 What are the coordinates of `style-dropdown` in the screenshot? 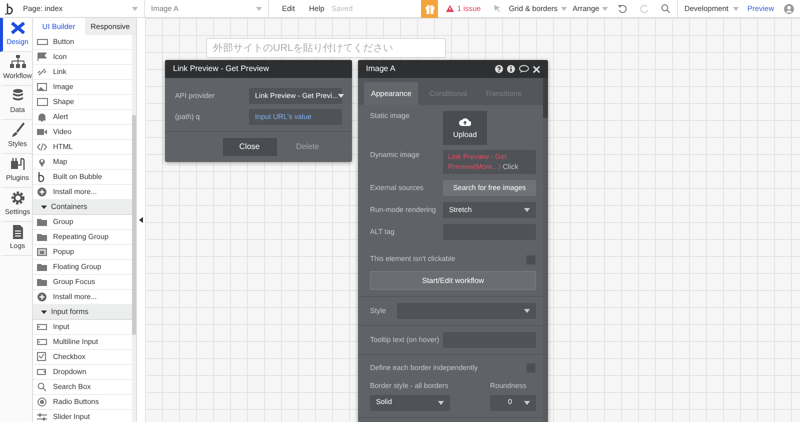 It's located at (466, 311).